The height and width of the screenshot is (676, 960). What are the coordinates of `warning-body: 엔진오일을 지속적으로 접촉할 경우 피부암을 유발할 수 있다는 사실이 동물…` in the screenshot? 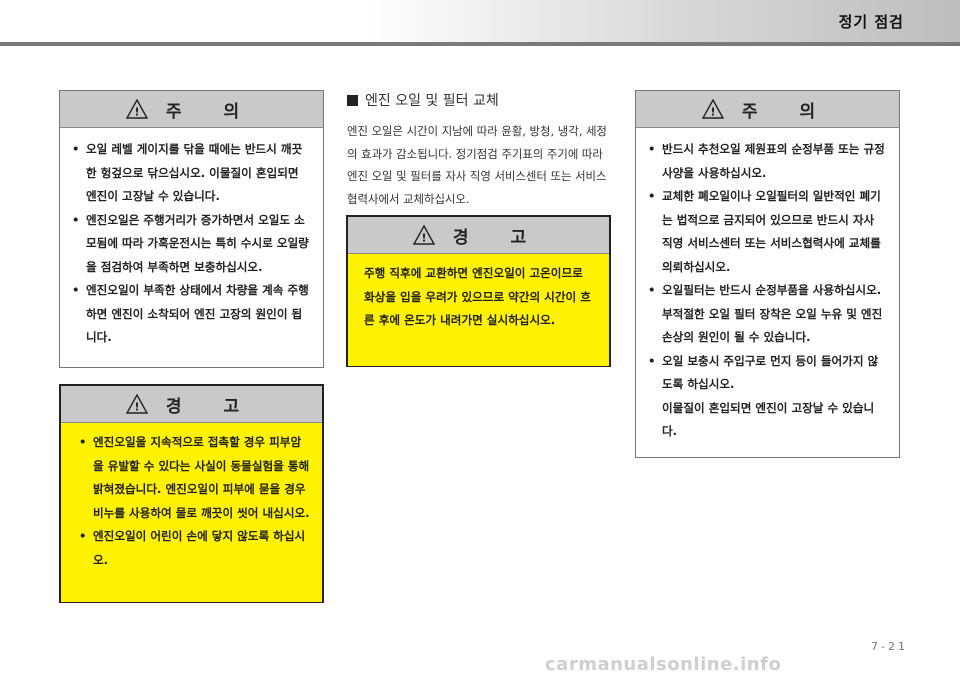 It's located at (191, 512).